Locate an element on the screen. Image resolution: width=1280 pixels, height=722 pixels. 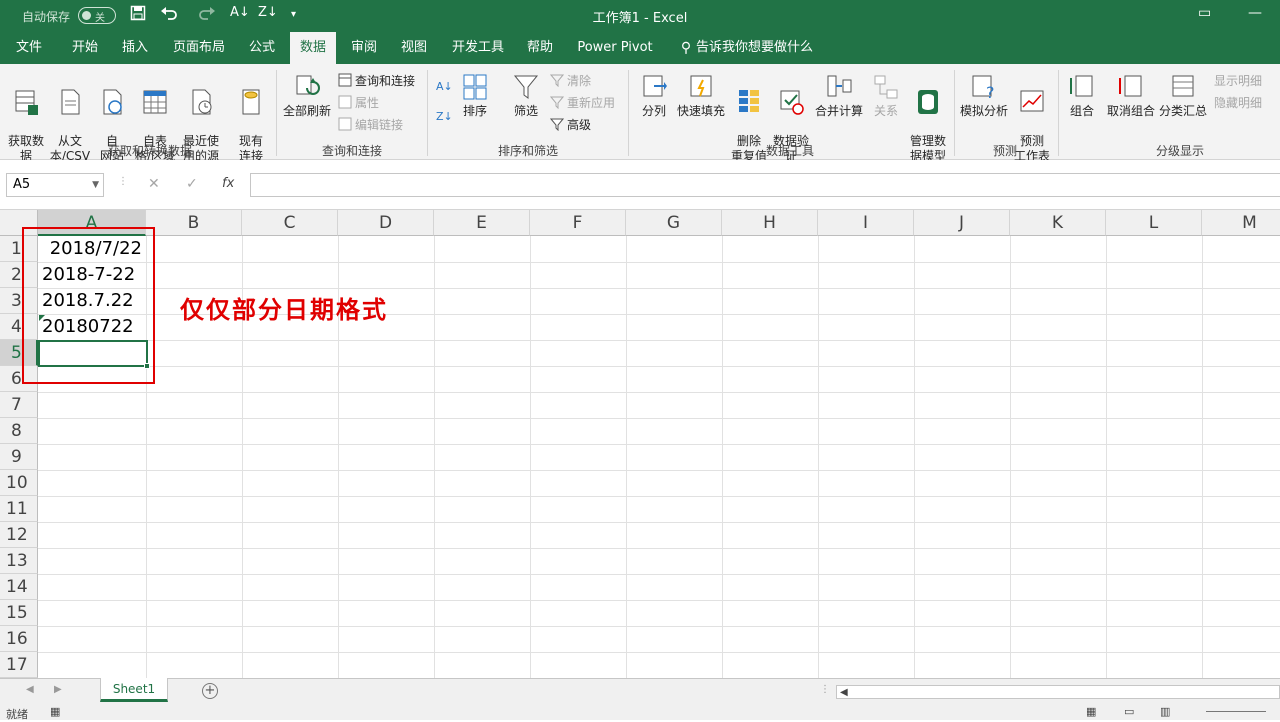
add-sheet-icon: + is located at coordinates (210, 691).